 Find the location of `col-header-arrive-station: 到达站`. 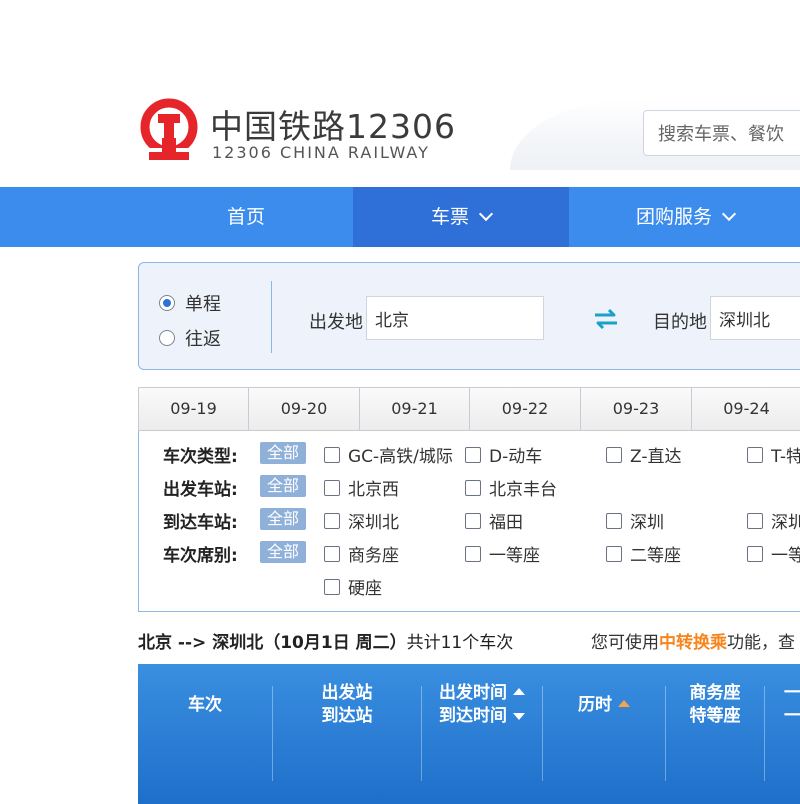

col-header-arrive-station: 到达站 is located at coordinates (347, 716).